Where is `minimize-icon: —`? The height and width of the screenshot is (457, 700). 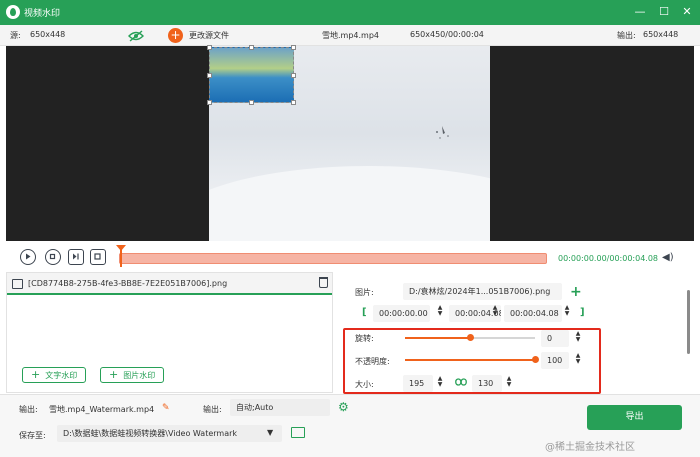 minimize-icon: — is located at coordinates (640, 12).